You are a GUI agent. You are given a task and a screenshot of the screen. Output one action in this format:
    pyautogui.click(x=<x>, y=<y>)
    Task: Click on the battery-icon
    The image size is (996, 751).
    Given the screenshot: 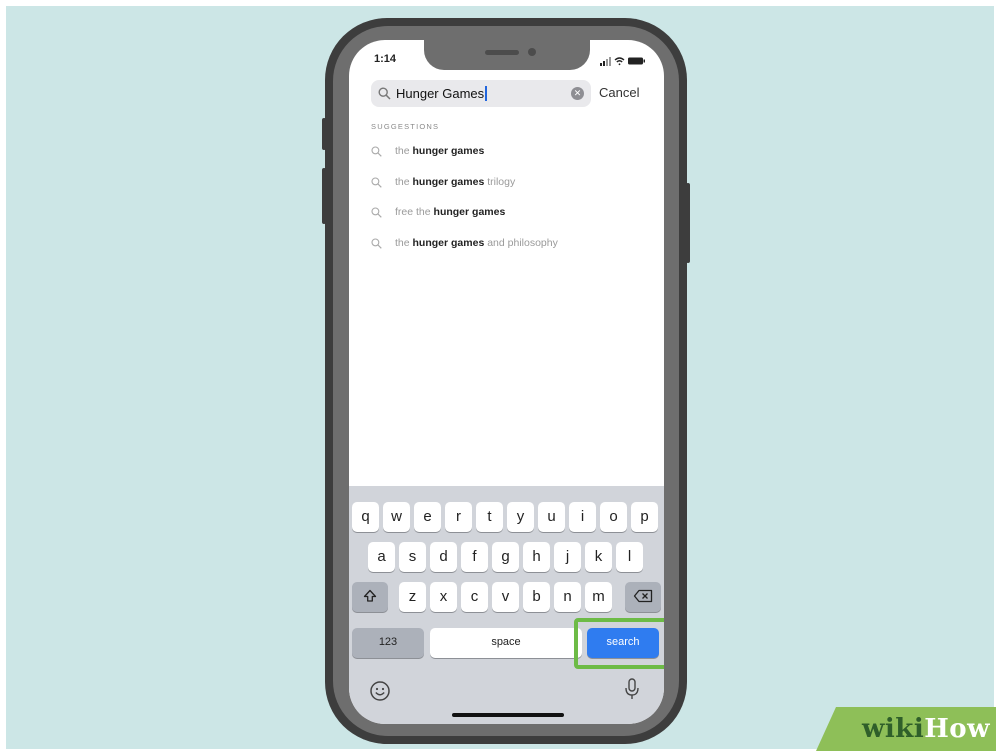 What is the action you would take?
    pyautogui.click(x=636, y=61)
    